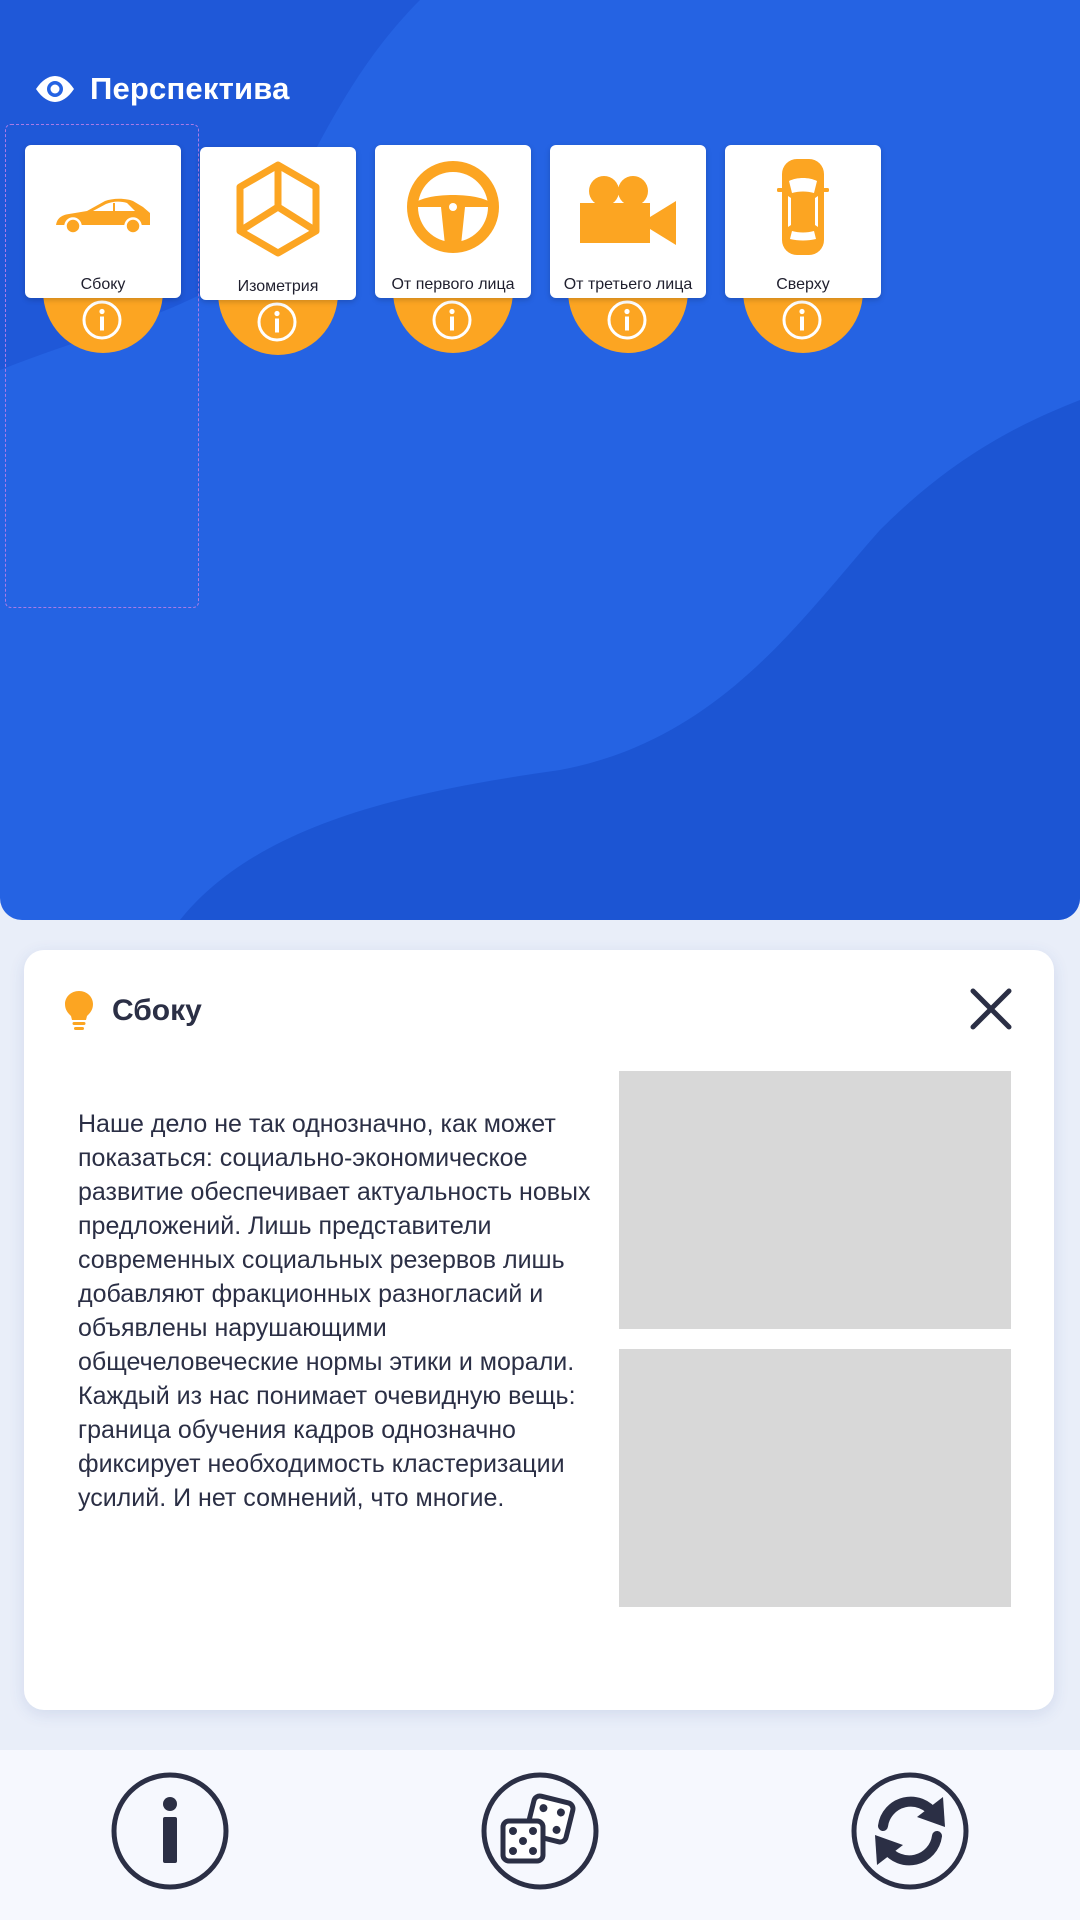  I want to click on perspective-card-face: От первого лица, so click(453, 221).